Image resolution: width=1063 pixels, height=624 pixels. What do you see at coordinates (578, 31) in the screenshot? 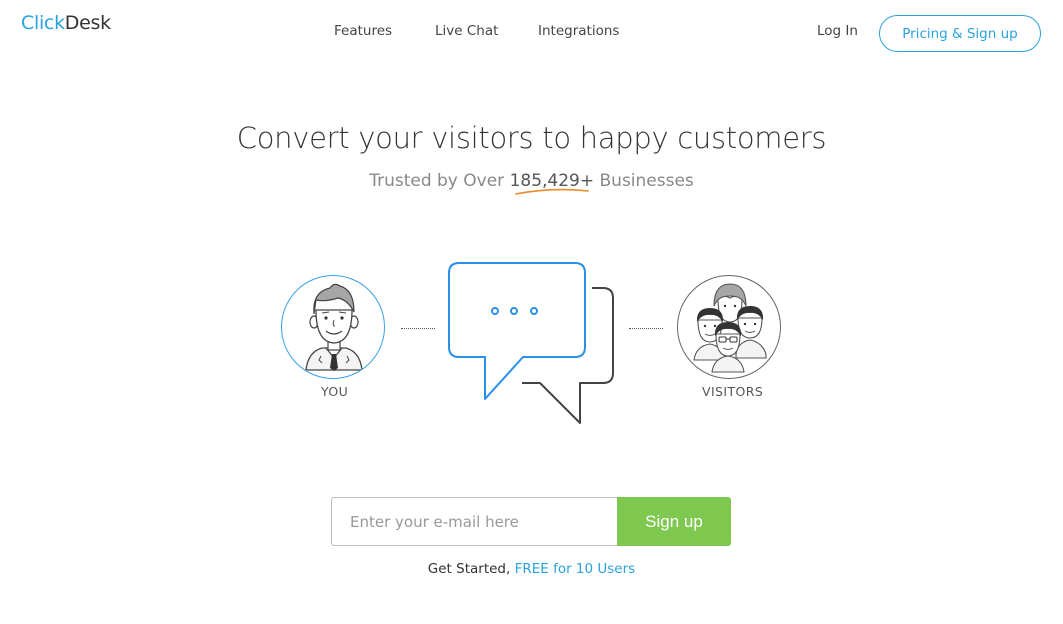
I see `nav-integrations: Integrations` at bounding box center [578, 31].